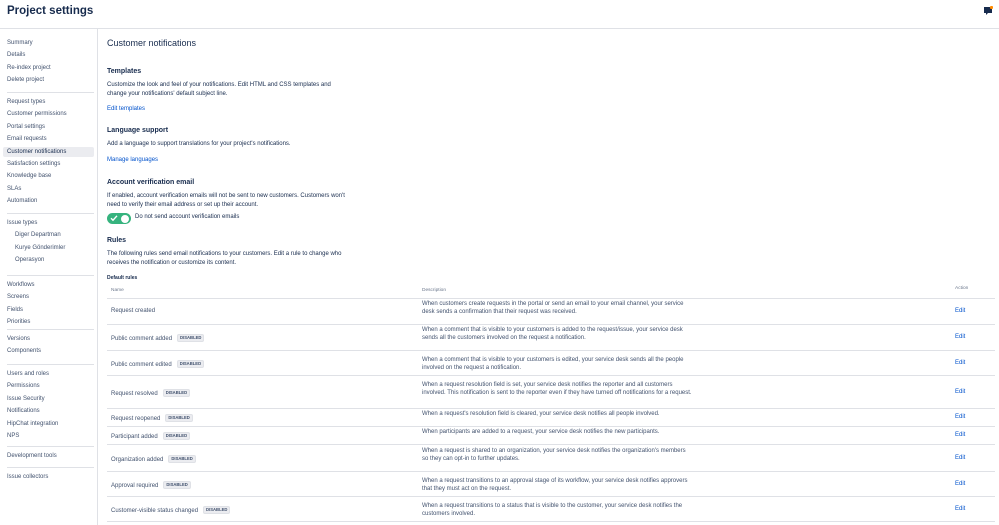 This screenshot has height=525, width=999. Describe the element at coordinates (27, 139) in the screenshot. I see `sidebar-item-email-requests: Email requests` at that location.